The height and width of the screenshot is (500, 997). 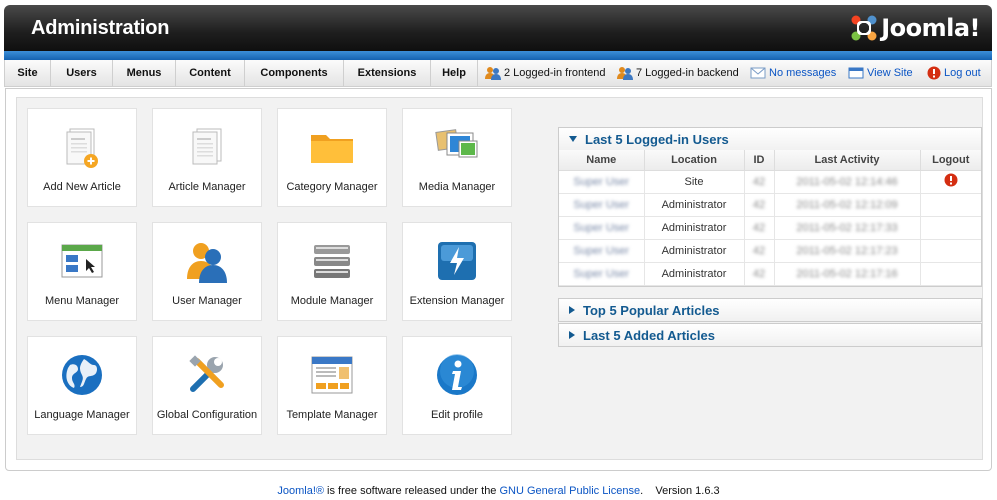 I want to click on added-articles-module: Last 5 Added Articles, so click(x=770, y=335).